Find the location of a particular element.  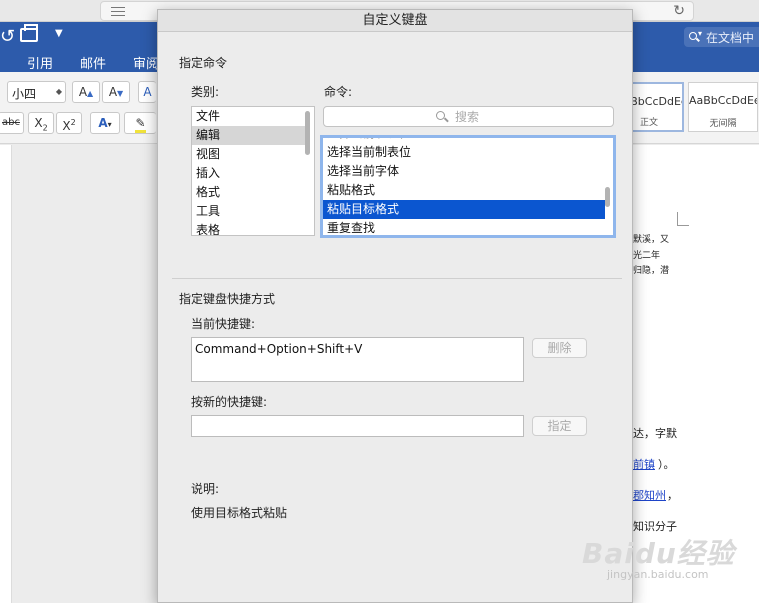

strikethrough-button: abc is located at coordinates (12, 123).